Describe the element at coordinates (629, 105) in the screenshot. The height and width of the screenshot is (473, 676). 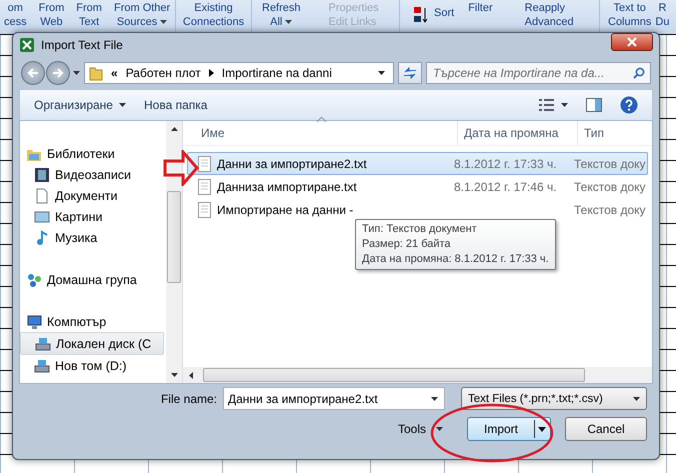
I see `help-icon` at that location.